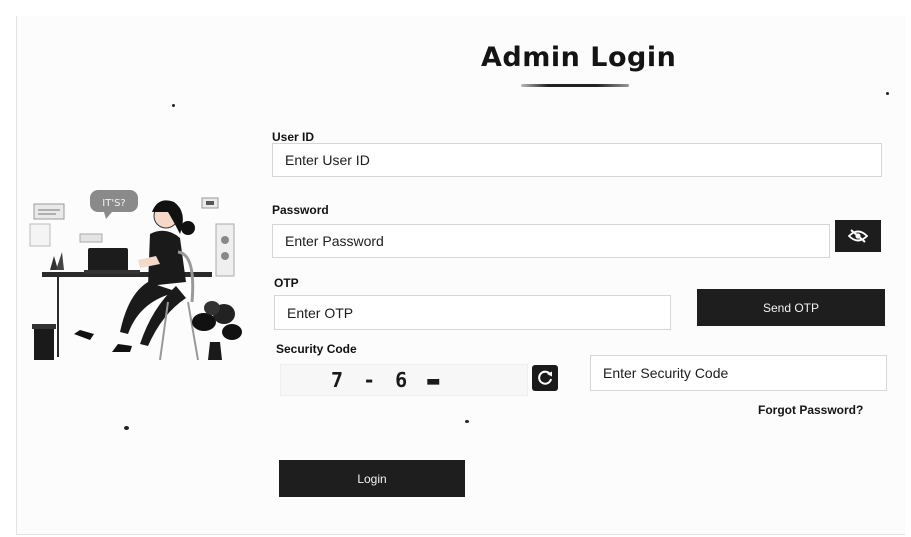 The width and height of the screenshot is (911, 537). Describe the element at coordinates (113, 203) in the screenshot. I see `speech-bubble-text: IT'S?` at that location.